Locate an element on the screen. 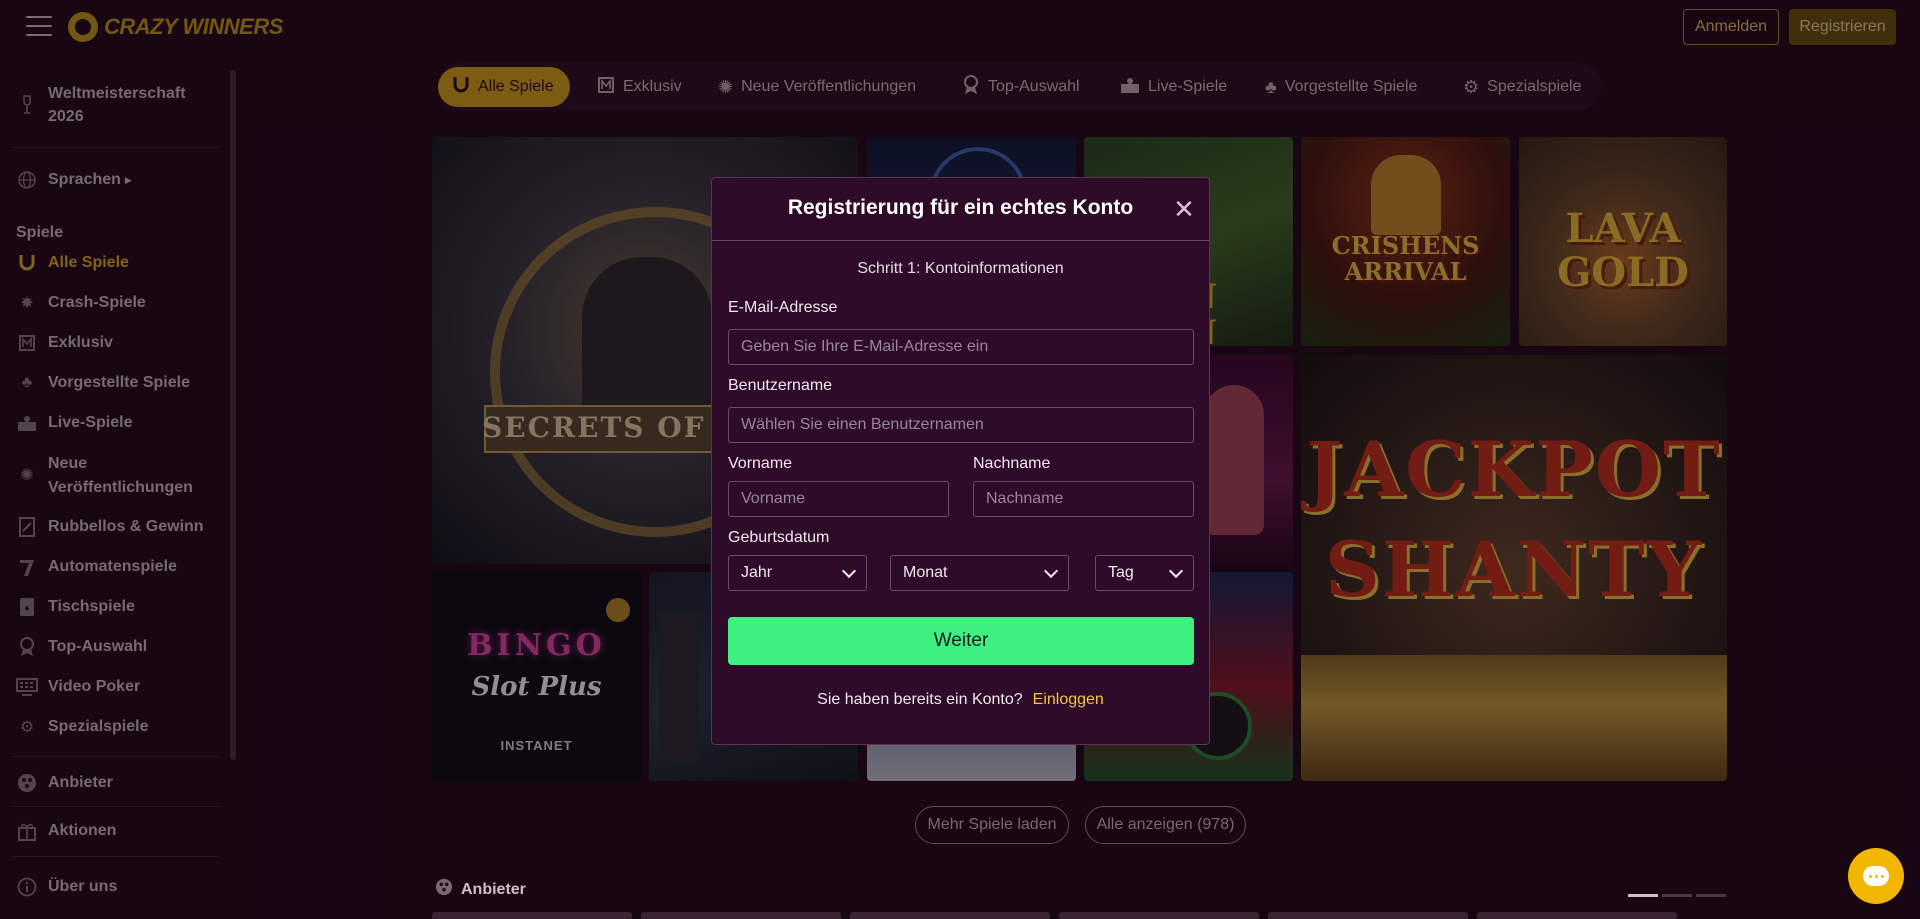 The image size is (1920, 919). firstname-label: Vorname is located at coordinates (760, 463).